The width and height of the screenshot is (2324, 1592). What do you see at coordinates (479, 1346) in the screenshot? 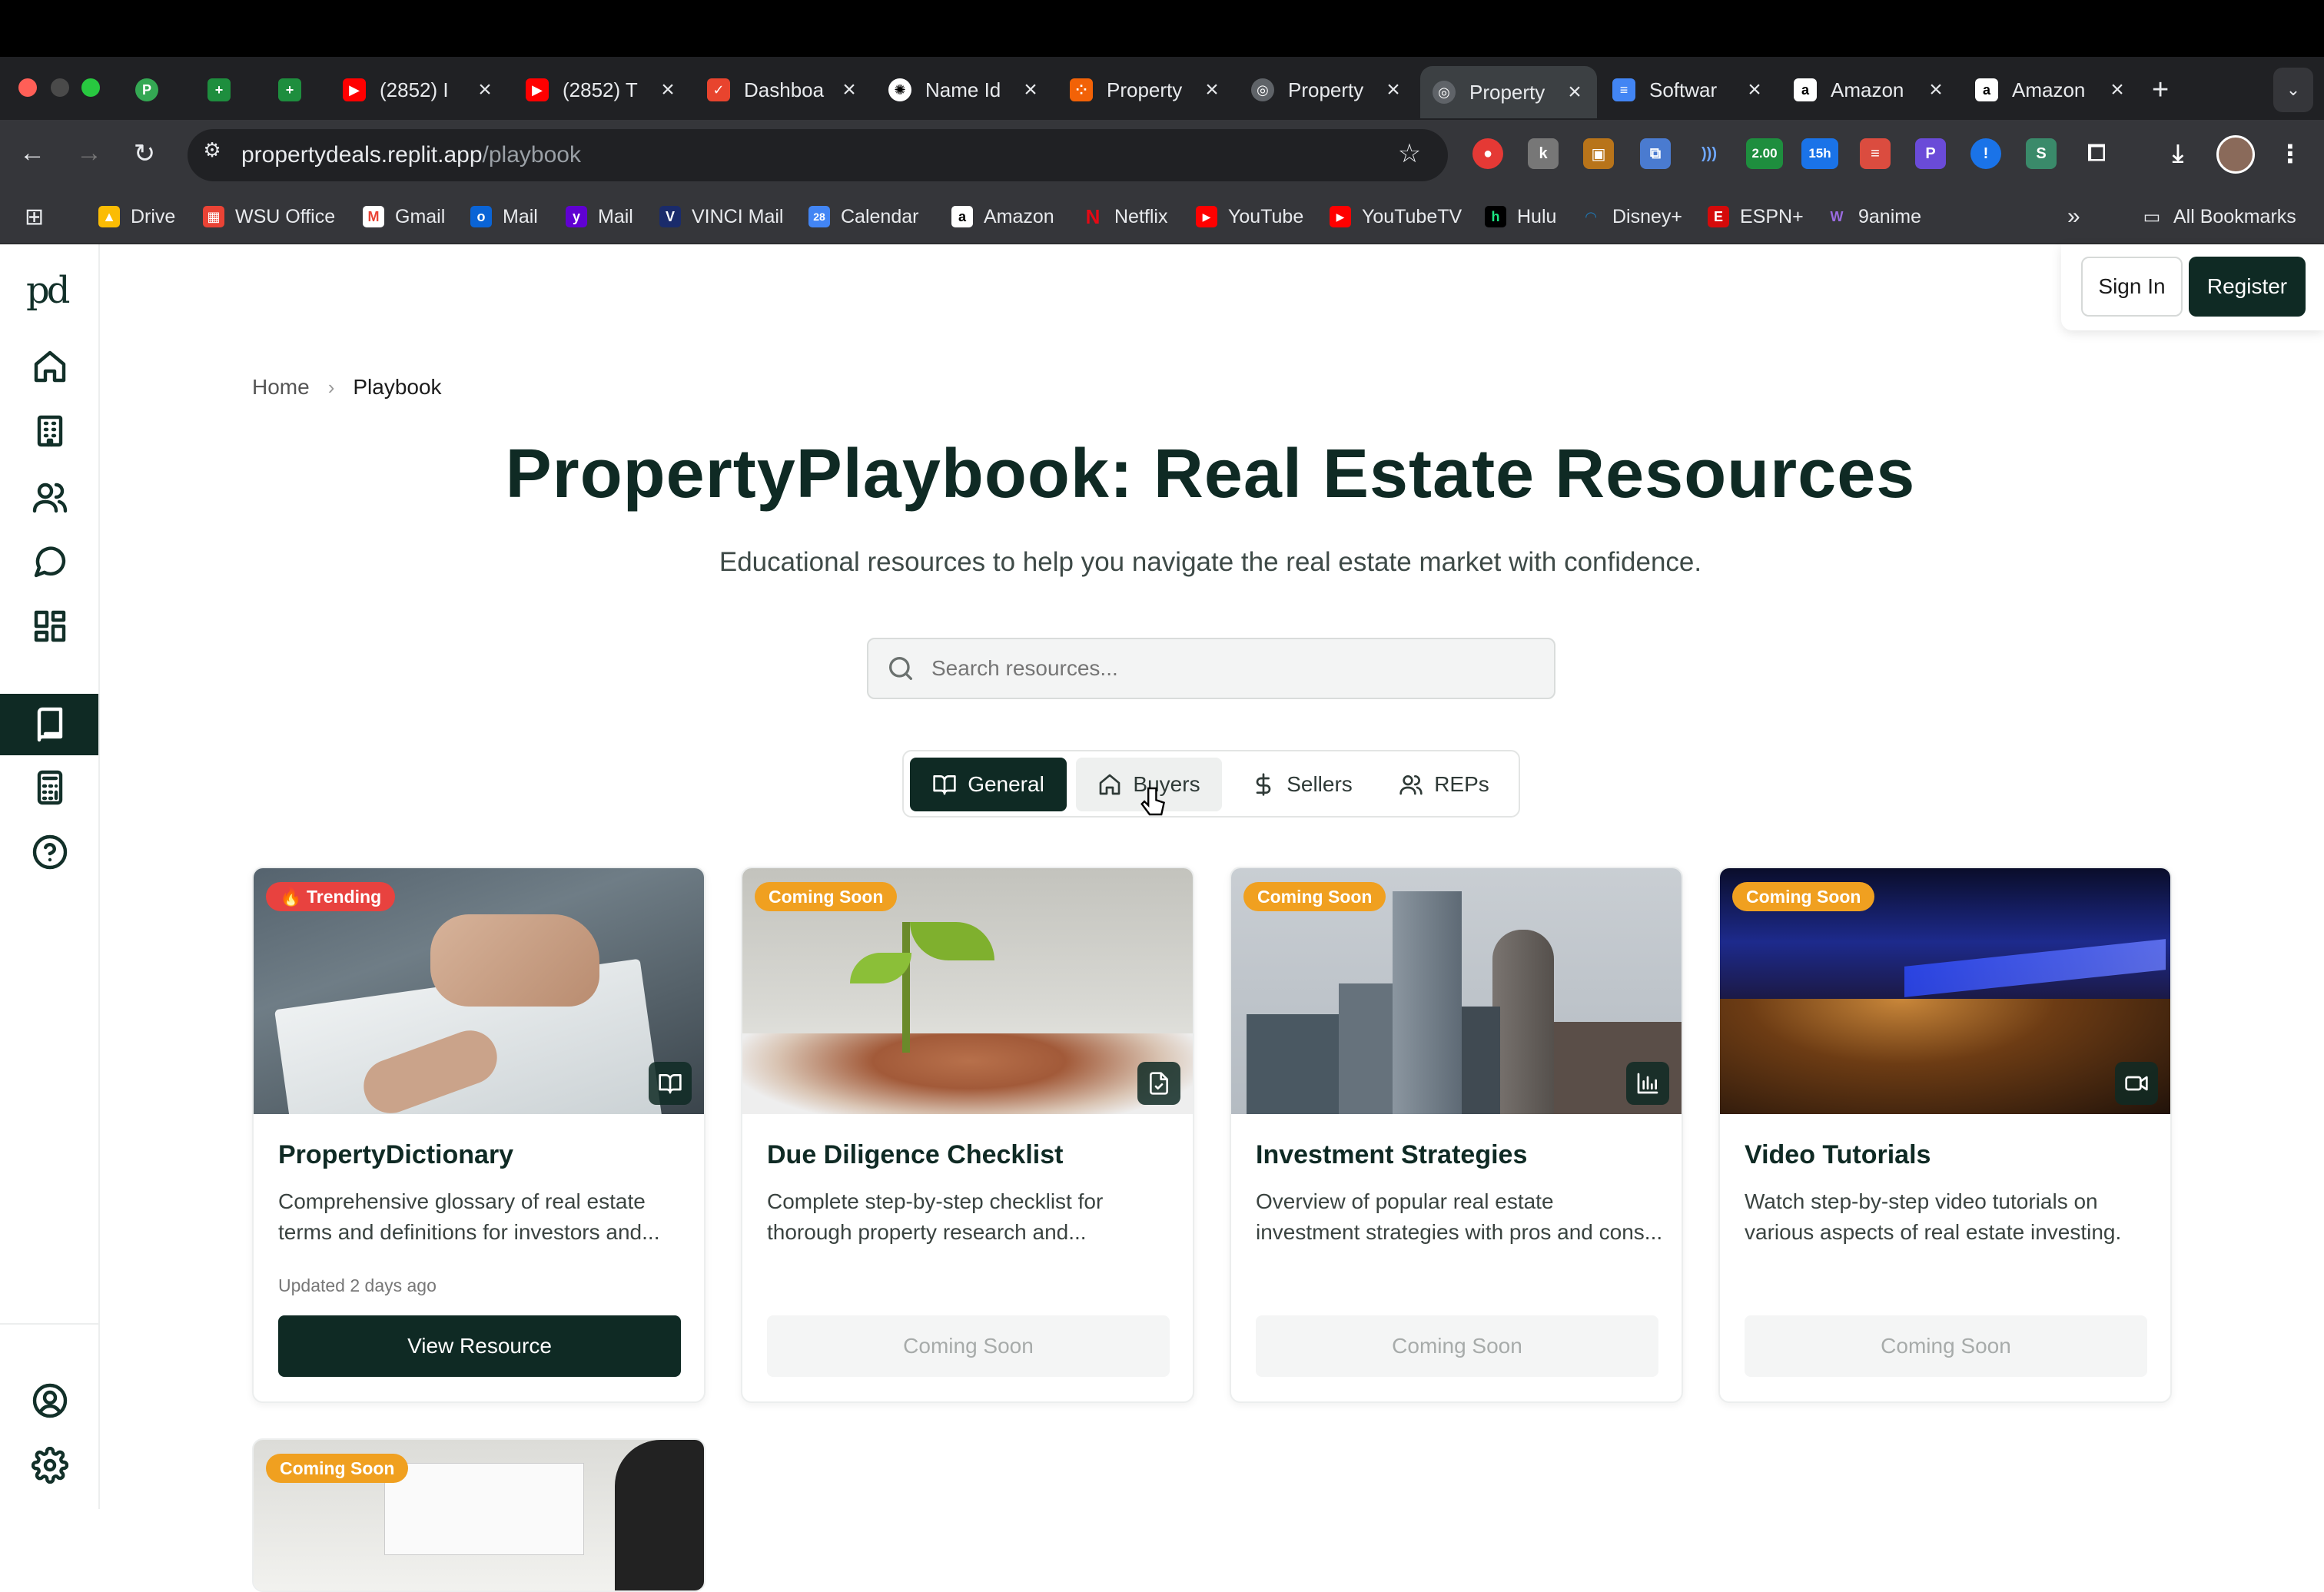
I see `view-resource-button: View Resource` at bounding box center [479, 1346].